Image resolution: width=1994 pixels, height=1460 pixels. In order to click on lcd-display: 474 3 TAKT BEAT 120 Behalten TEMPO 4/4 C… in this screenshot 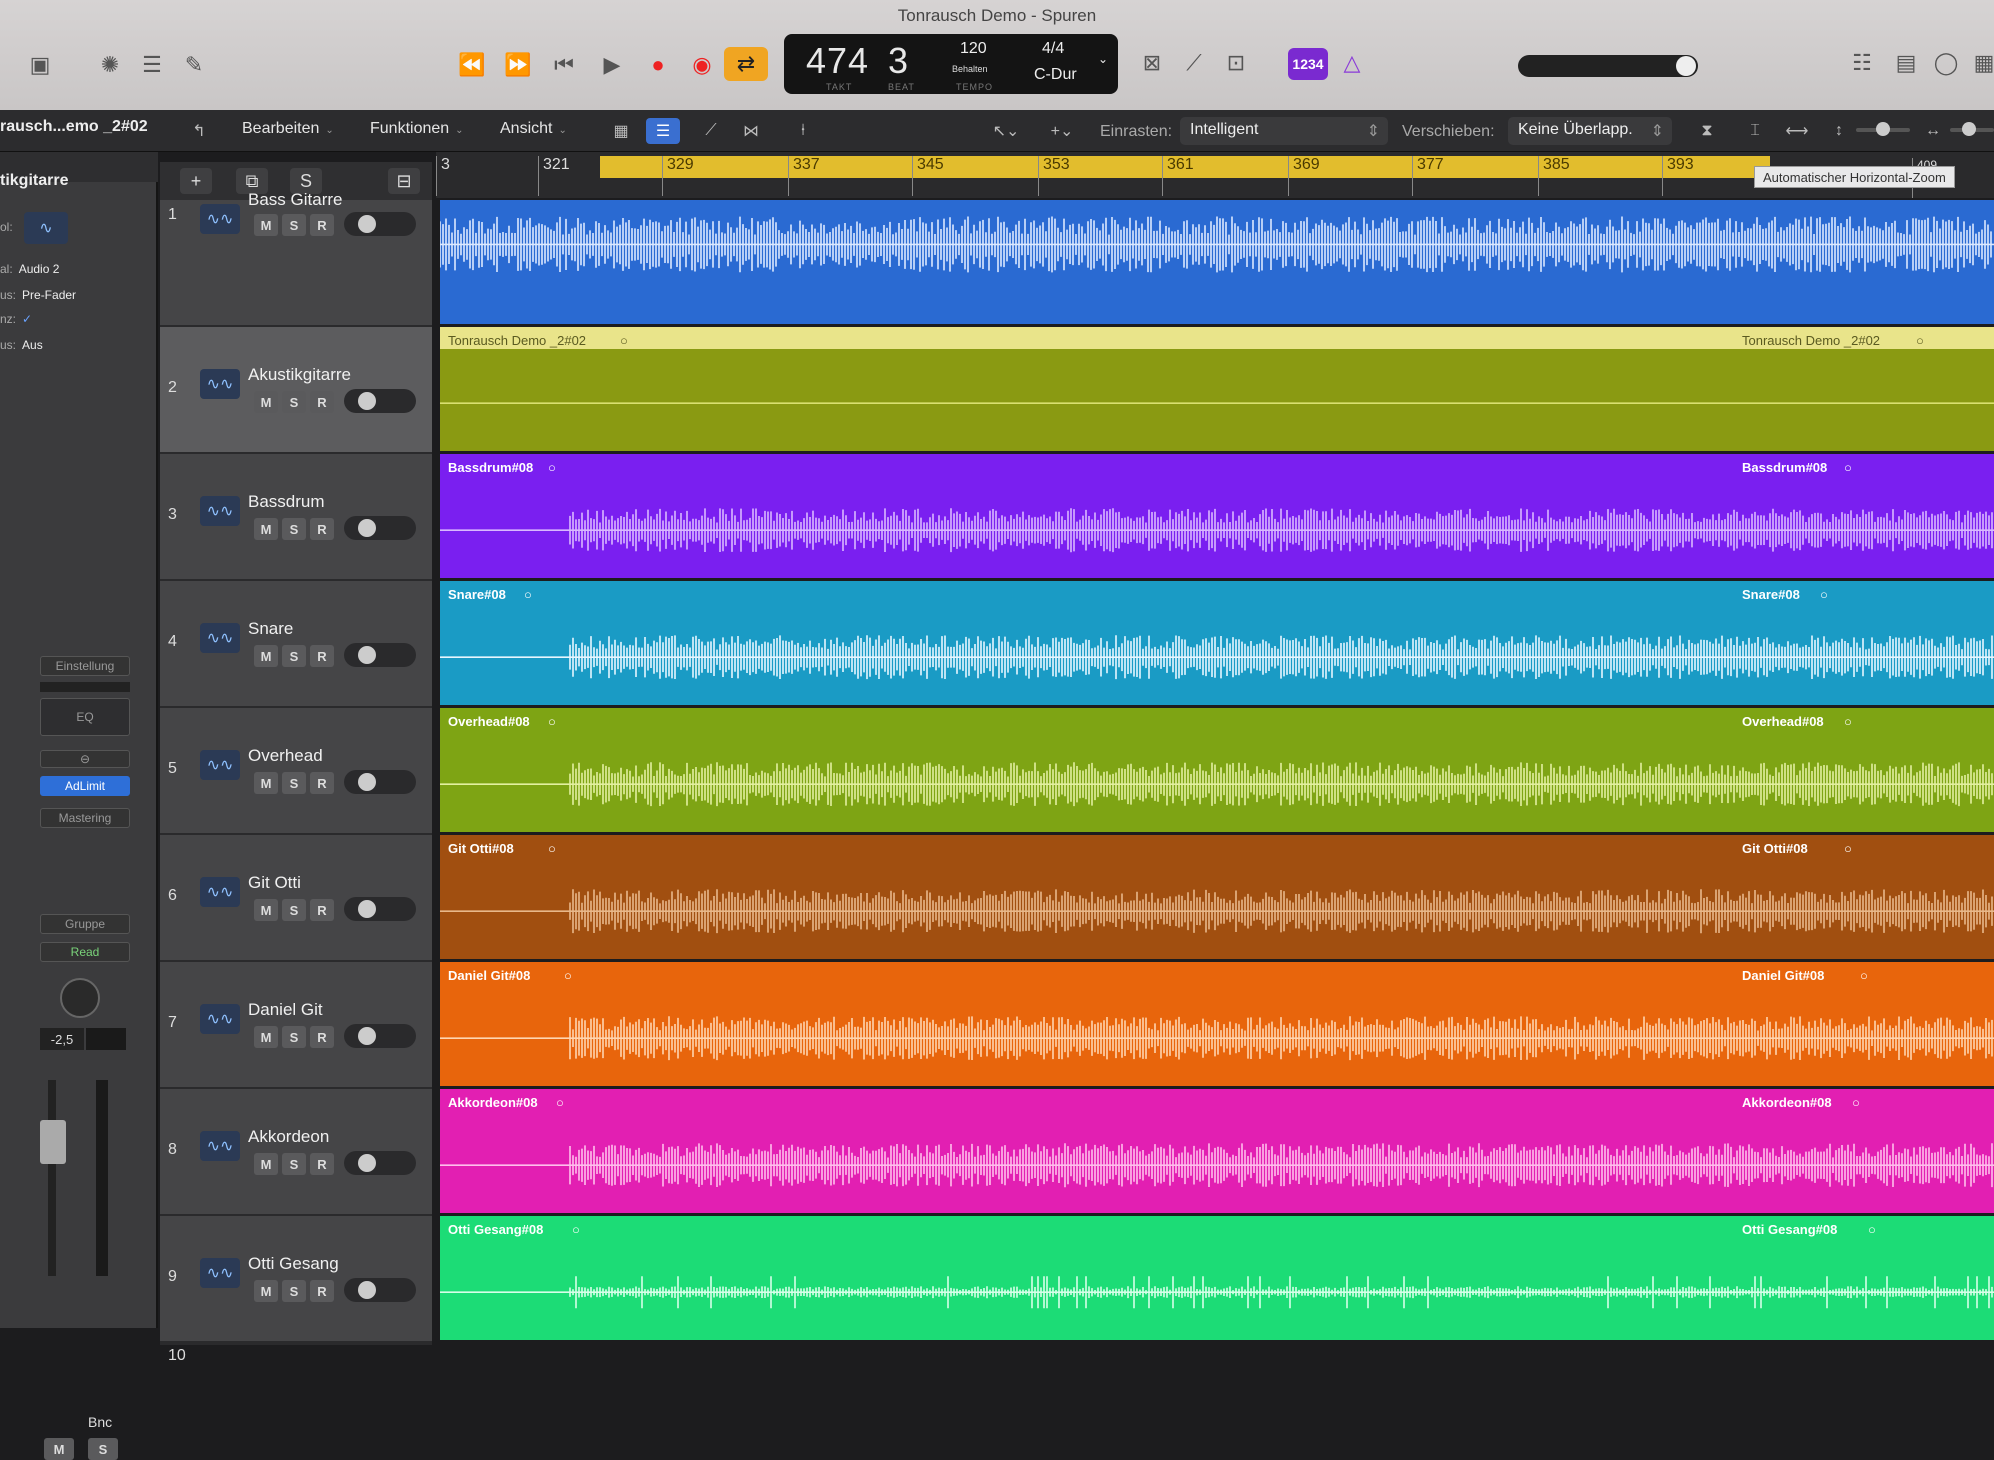, I will do `click(951, 64)`.